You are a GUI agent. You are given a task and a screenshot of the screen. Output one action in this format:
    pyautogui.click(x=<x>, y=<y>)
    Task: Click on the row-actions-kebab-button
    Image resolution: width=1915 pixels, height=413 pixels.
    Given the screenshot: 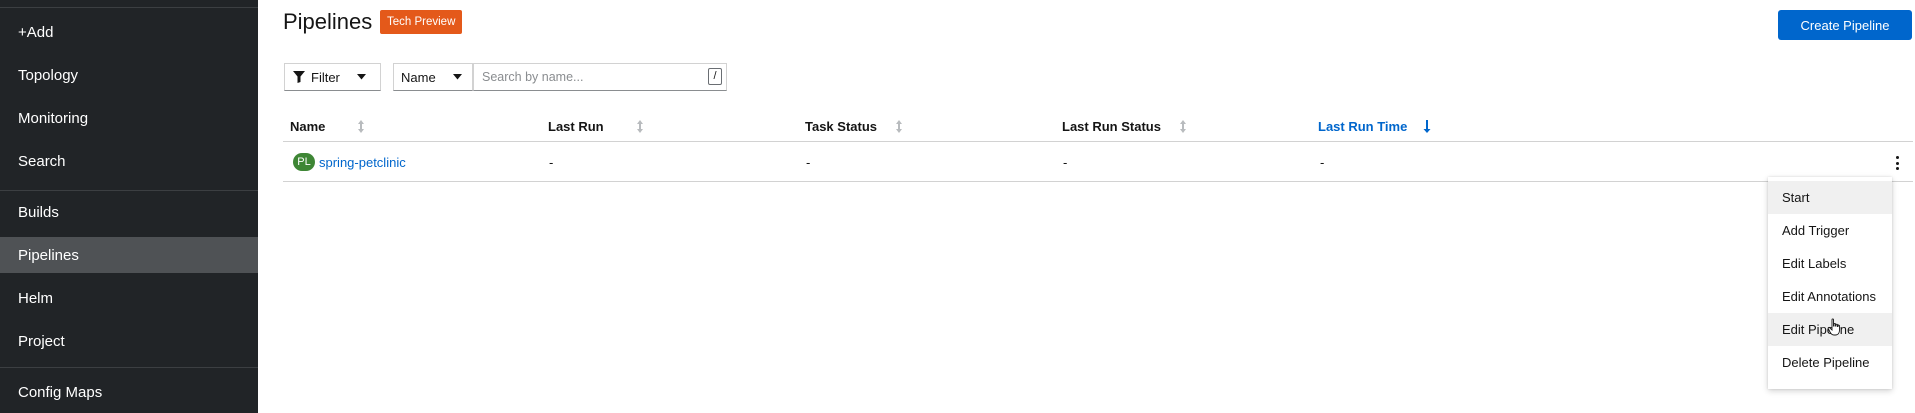 What is the action you would take?
    pyautogui.click(x=1897, y=163)
    